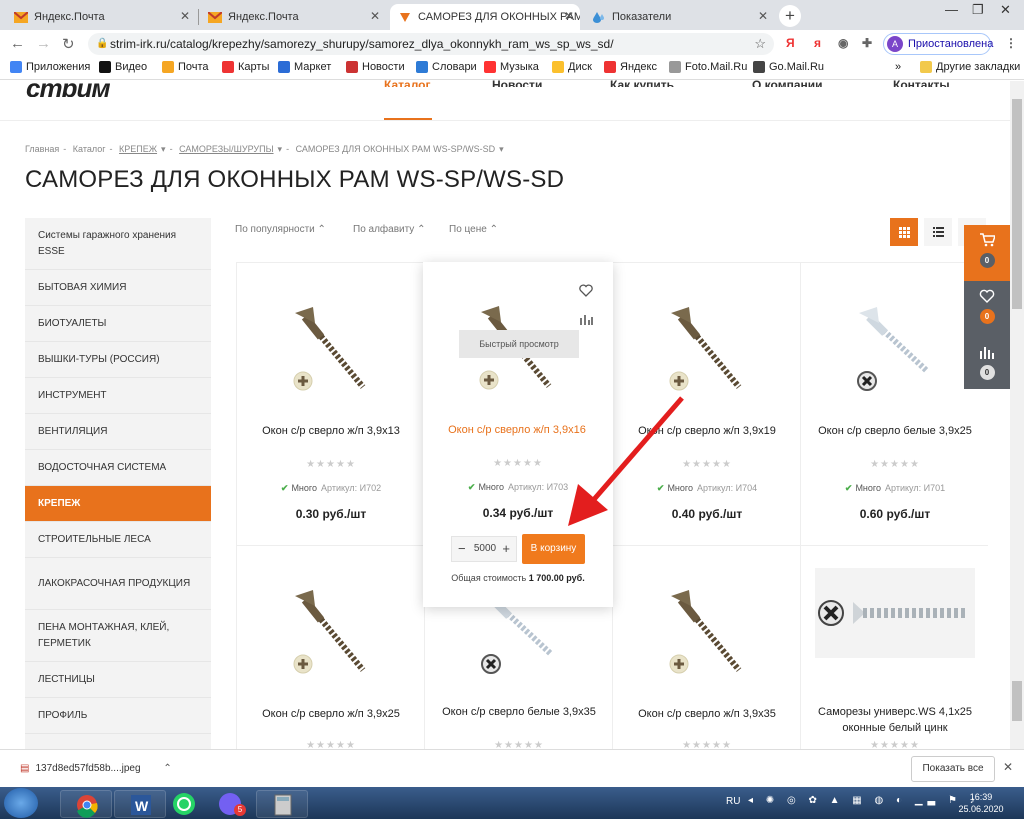  Describe the element at coordinates (981, 803) in the screenshot. I see `clock: 16:39 25.06.2020` at that location.